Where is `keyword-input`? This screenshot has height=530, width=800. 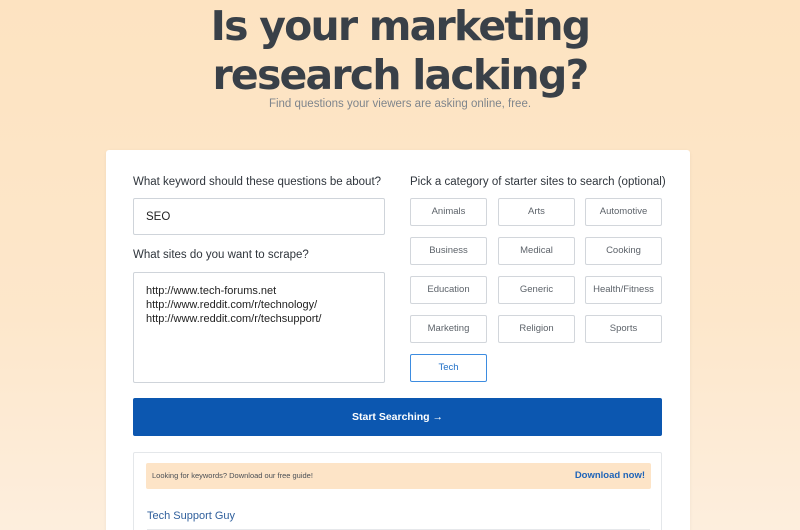
keyword-input is located at coordinates (259, 216).